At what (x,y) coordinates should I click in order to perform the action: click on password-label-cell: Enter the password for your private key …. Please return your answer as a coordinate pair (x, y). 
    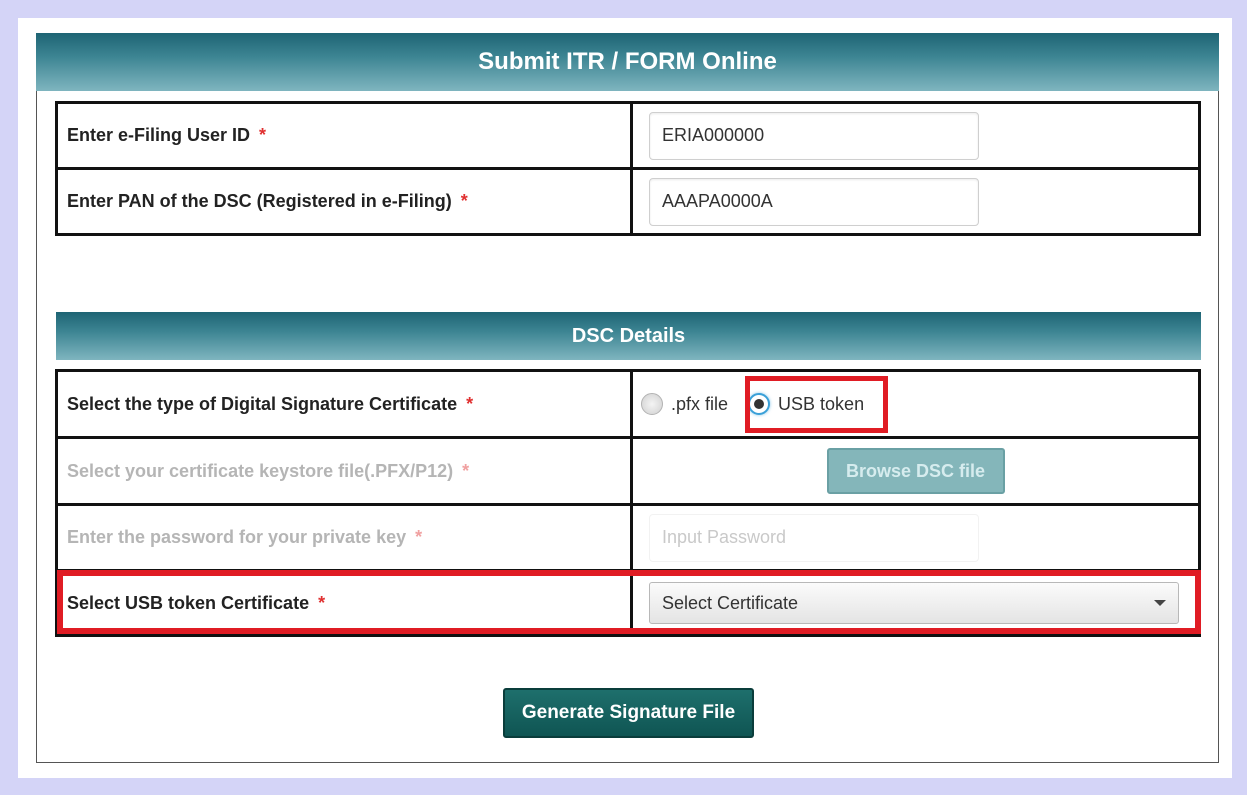
    Looking at the image, I should click on (345, 537).